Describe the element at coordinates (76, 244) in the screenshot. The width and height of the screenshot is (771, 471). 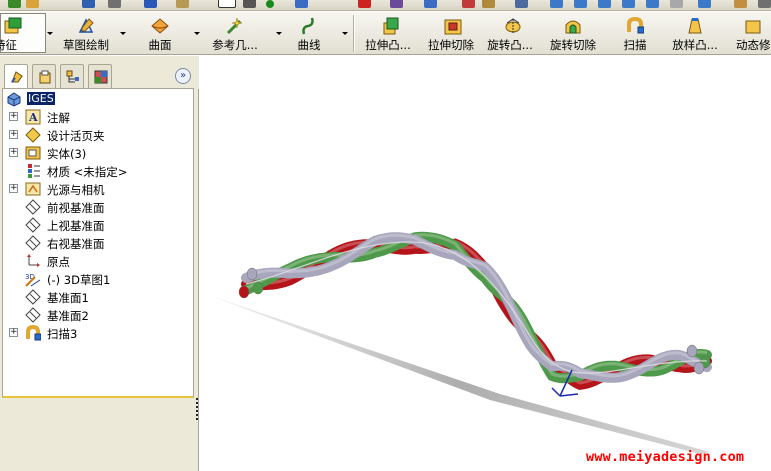
I see `tree-item-label: 右视基准面` at that location.